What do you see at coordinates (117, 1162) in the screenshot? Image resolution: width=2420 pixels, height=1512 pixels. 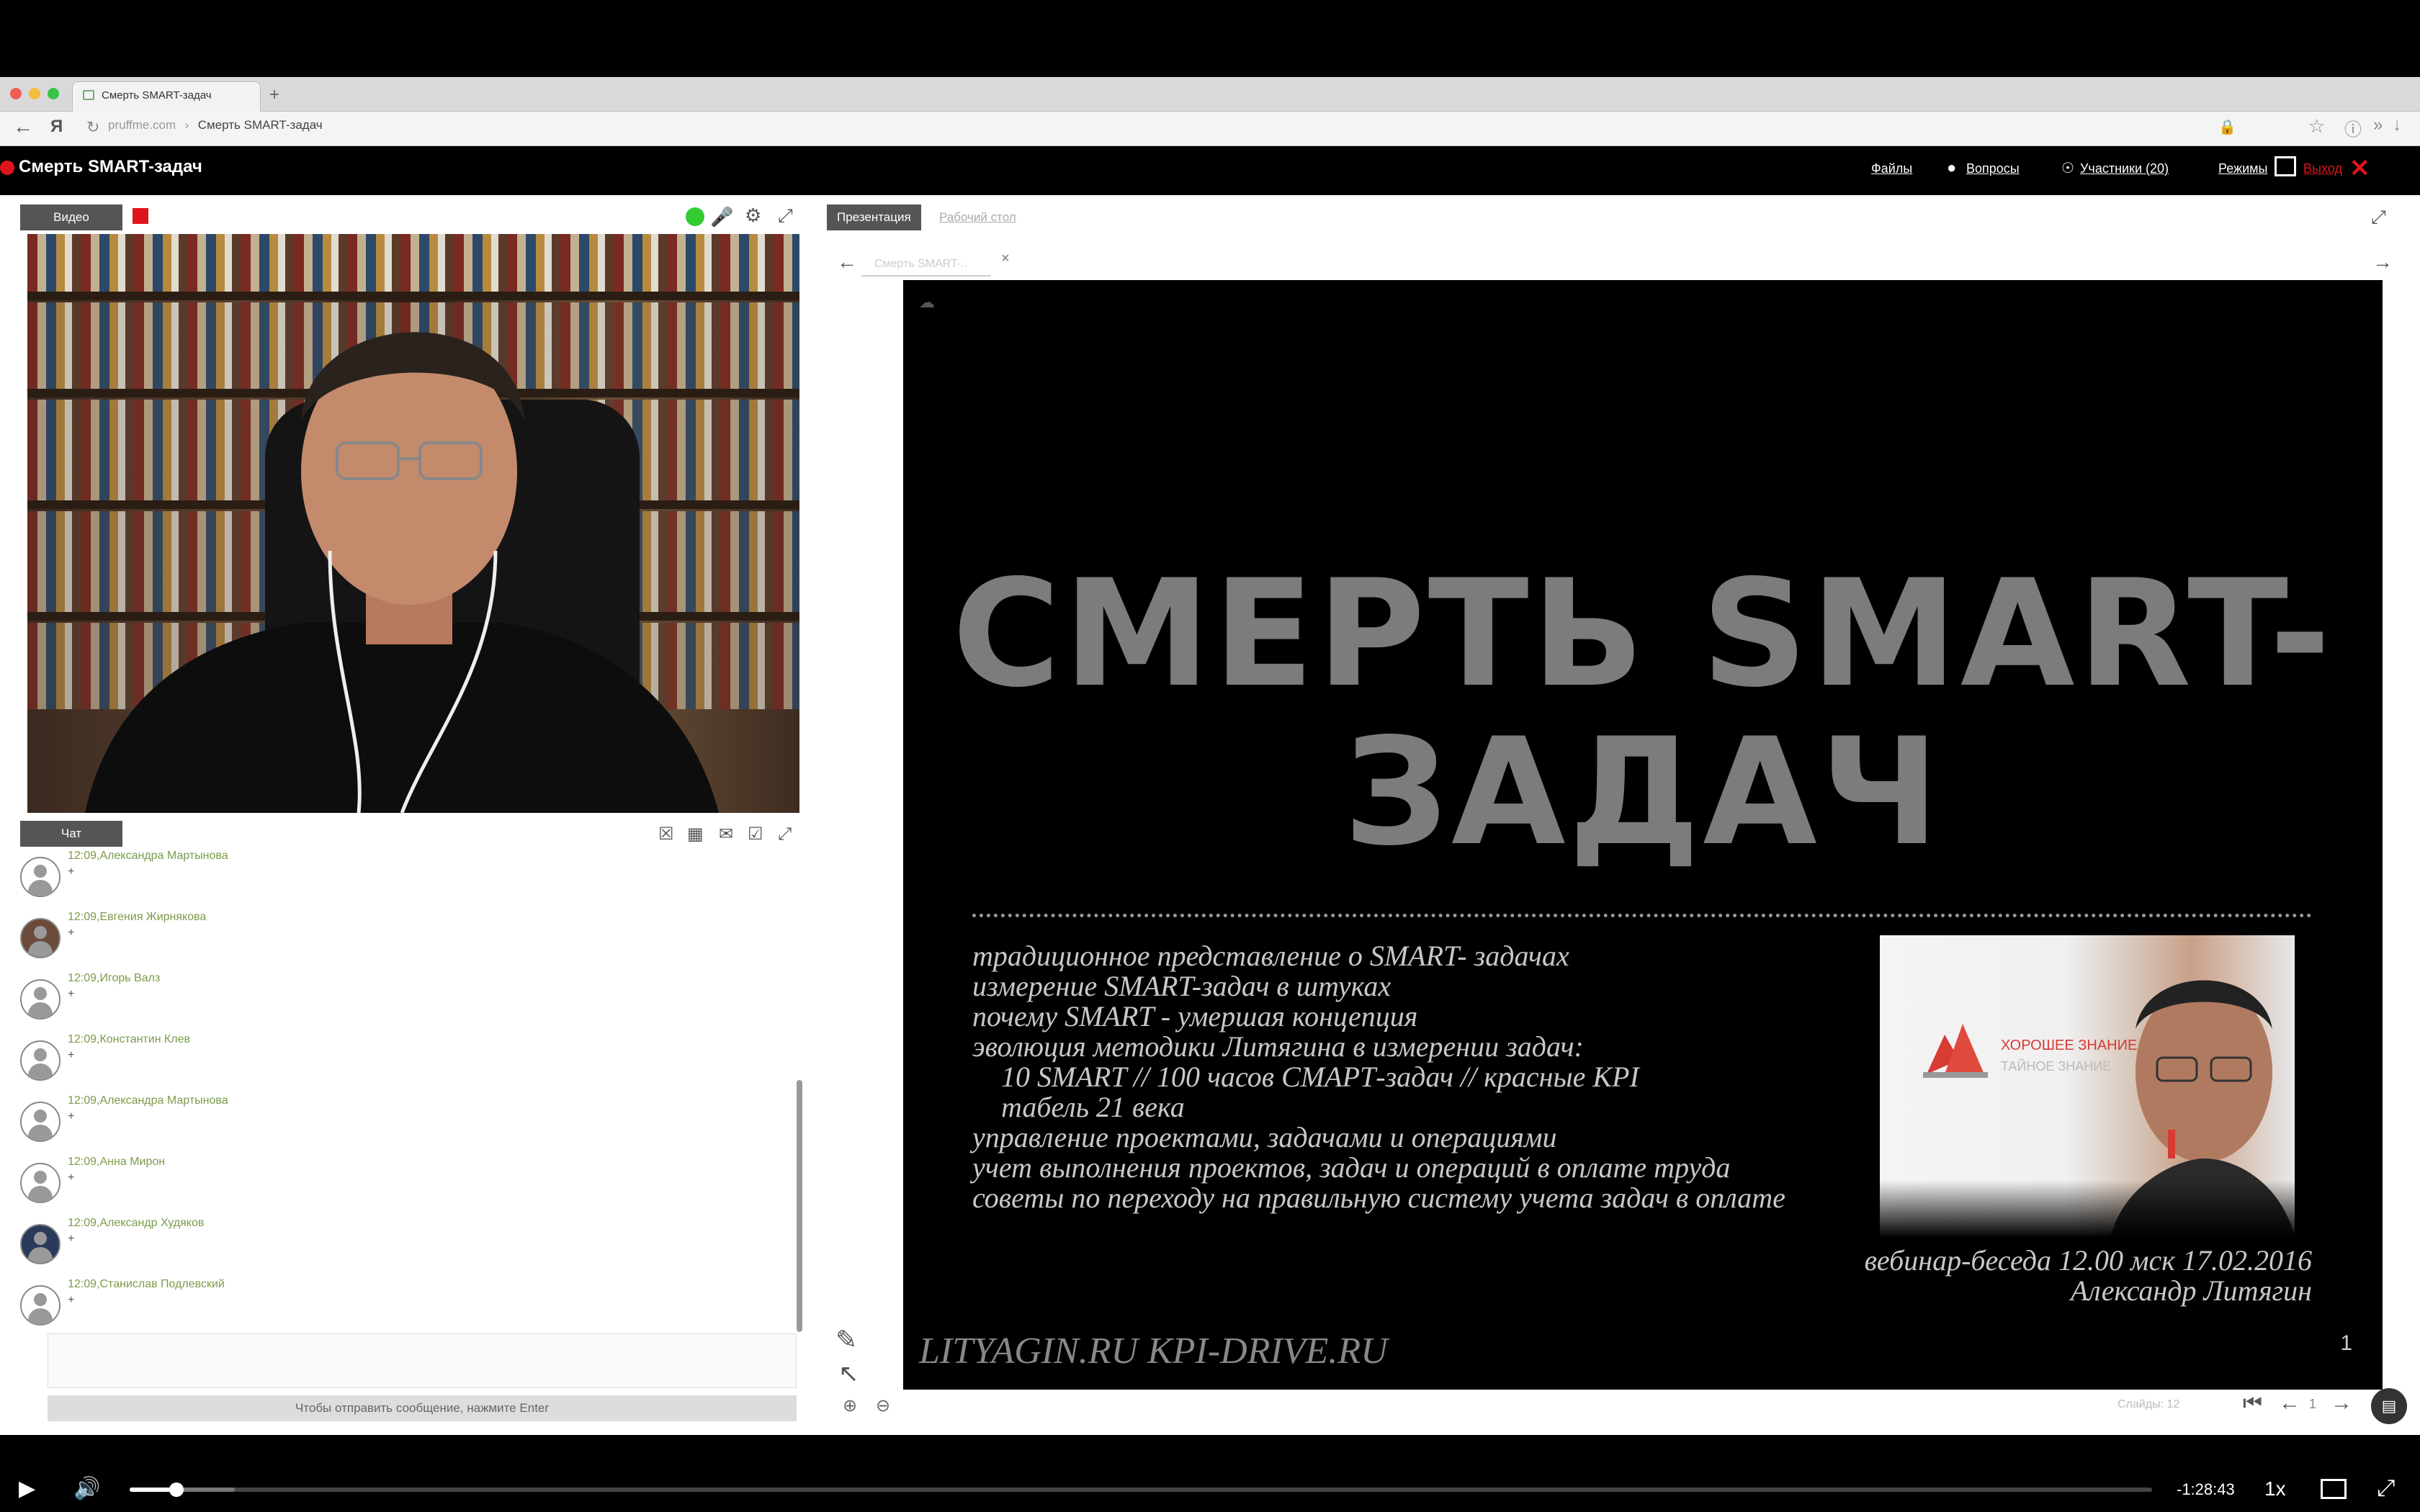 I see `chat-message-author: 12:09,Анна Мирон` at bounding box center [117, 1162].